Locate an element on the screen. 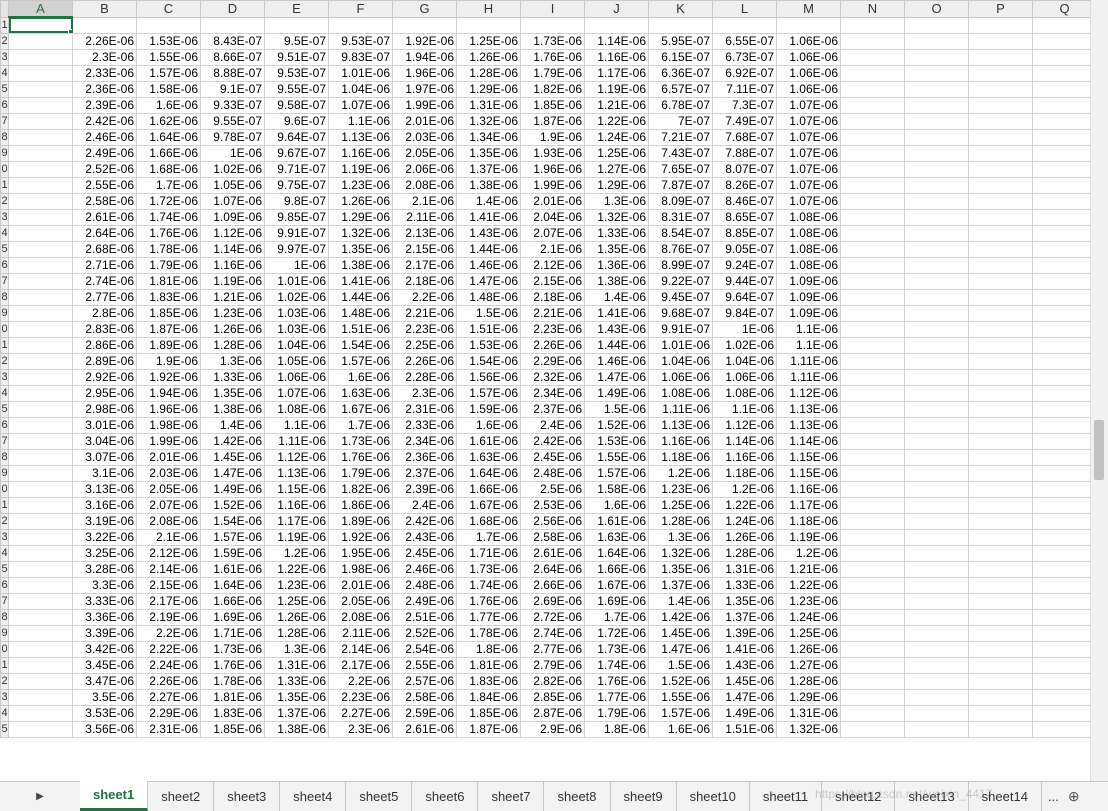 This screenshot has width=1108, height=811. cell-g: 2.58E-06 is located at coordinates (424, 697).